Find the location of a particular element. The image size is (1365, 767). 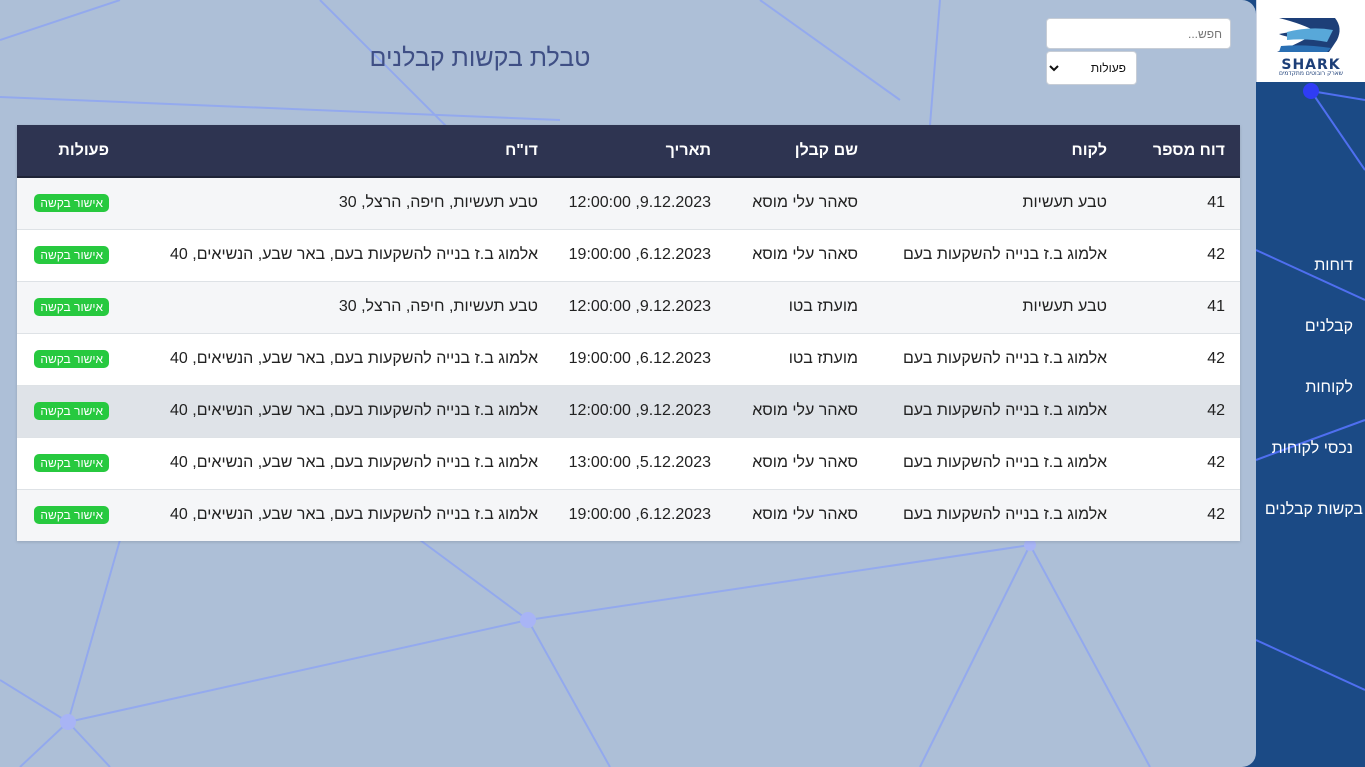

sidebar-item-contractor-requests: בקשות קבלנים is located at coordinates (1310, 520).